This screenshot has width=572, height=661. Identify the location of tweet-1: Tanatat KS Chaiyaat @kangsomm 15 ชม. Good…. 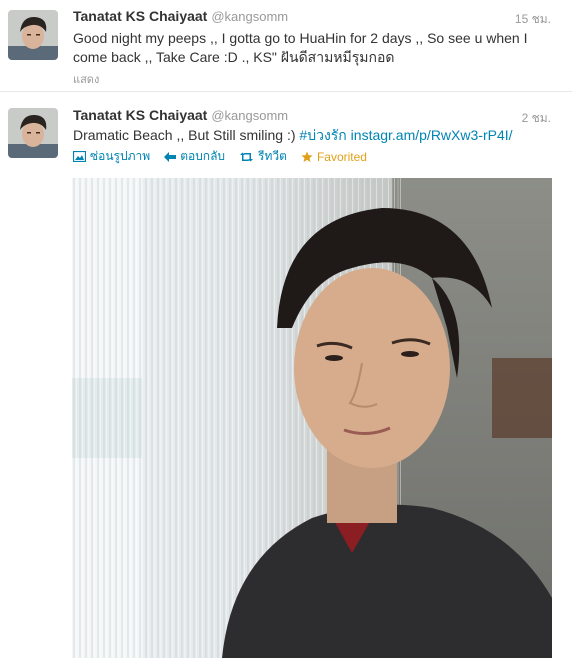
(286, 46).